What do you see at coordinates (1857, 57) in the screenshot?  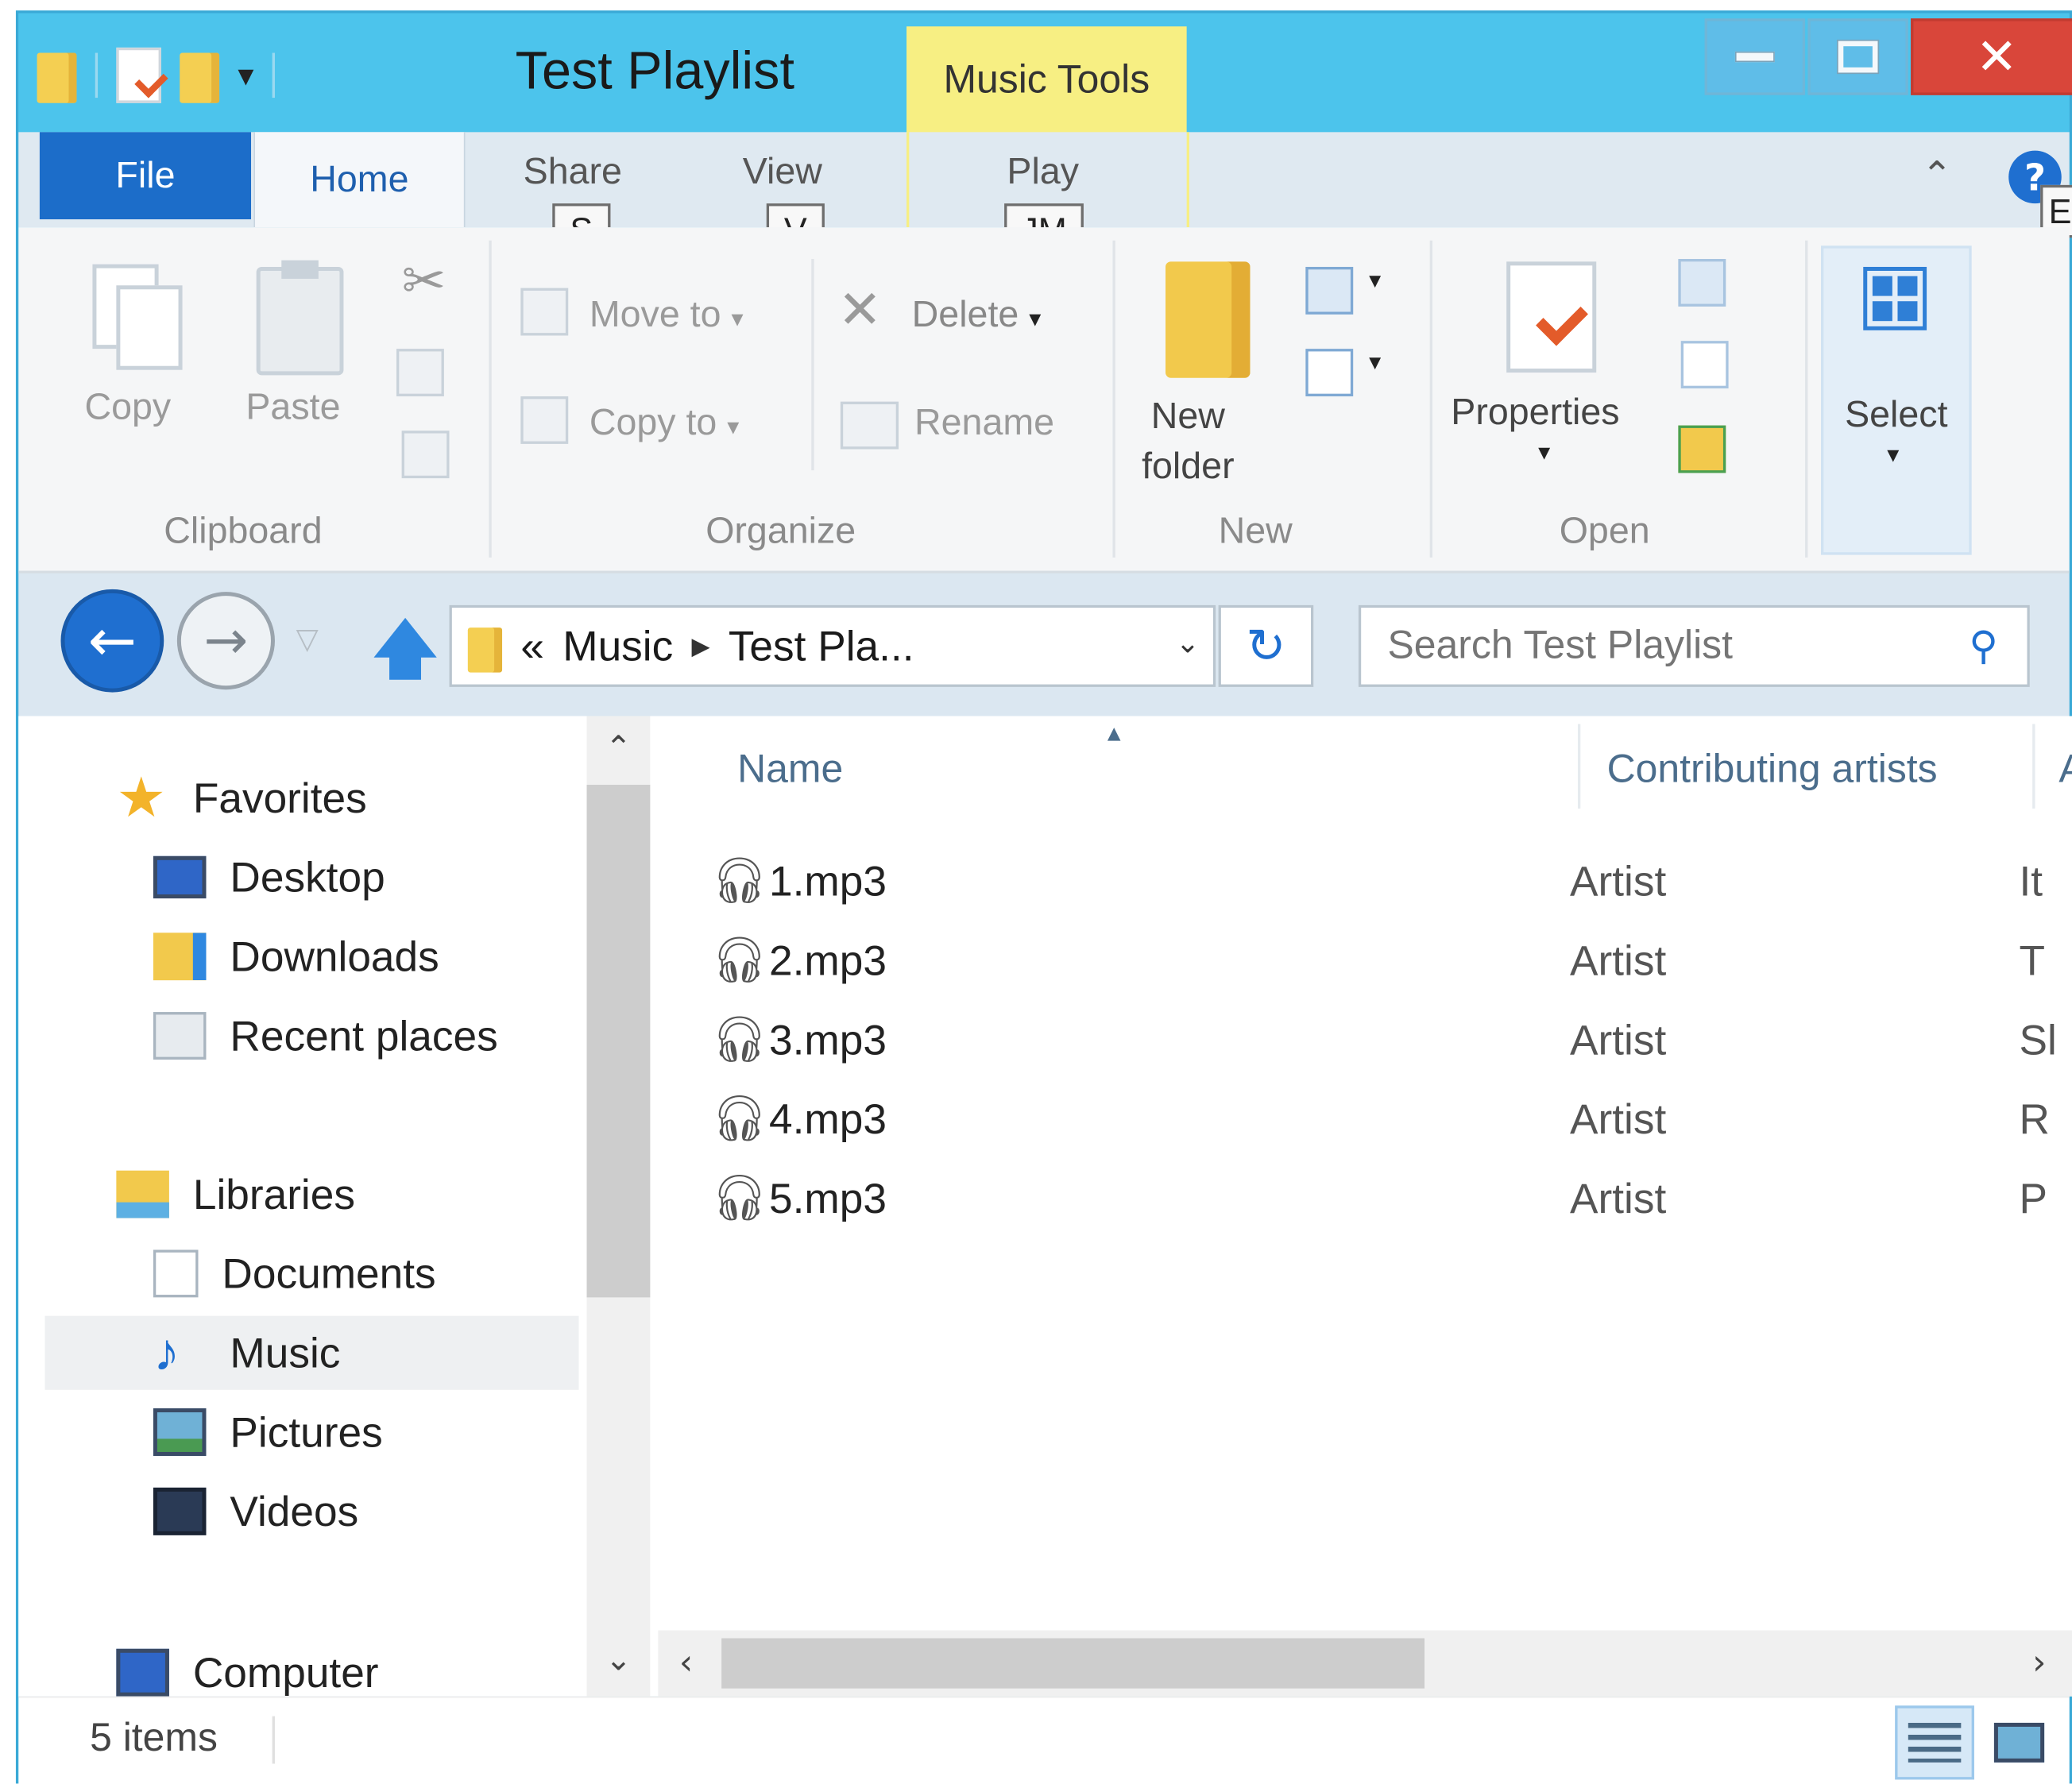 I see `maximize-button` at bounding box center [1857, 57].